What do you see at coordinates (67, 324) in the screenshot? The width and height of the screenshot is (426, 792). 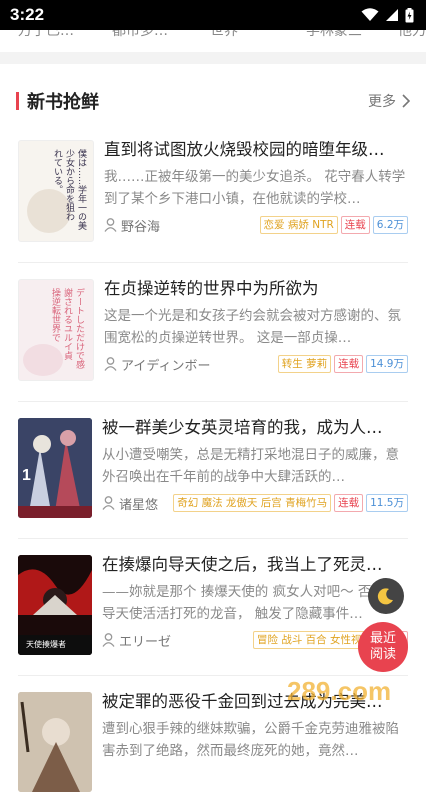 I see `cover-title-line: 謝されるユルイ貞` at bounding box center [67, 324].